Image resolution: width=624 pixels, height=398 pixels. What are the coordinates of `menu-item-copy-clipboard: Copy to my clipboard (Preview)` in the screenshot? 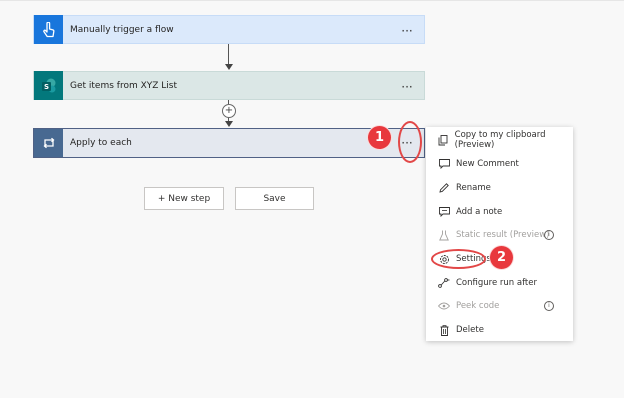 It's located at (499, 140).